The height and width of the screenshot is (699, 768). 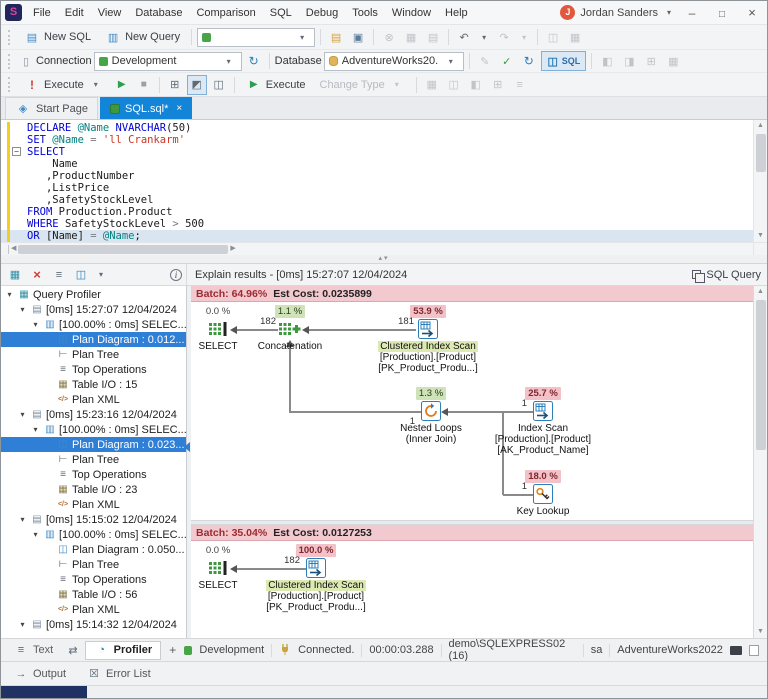 What do you see at coordinates (72, 650) in the screenshot?
I see `swap-results-icon` at bounding box center [72, 650].